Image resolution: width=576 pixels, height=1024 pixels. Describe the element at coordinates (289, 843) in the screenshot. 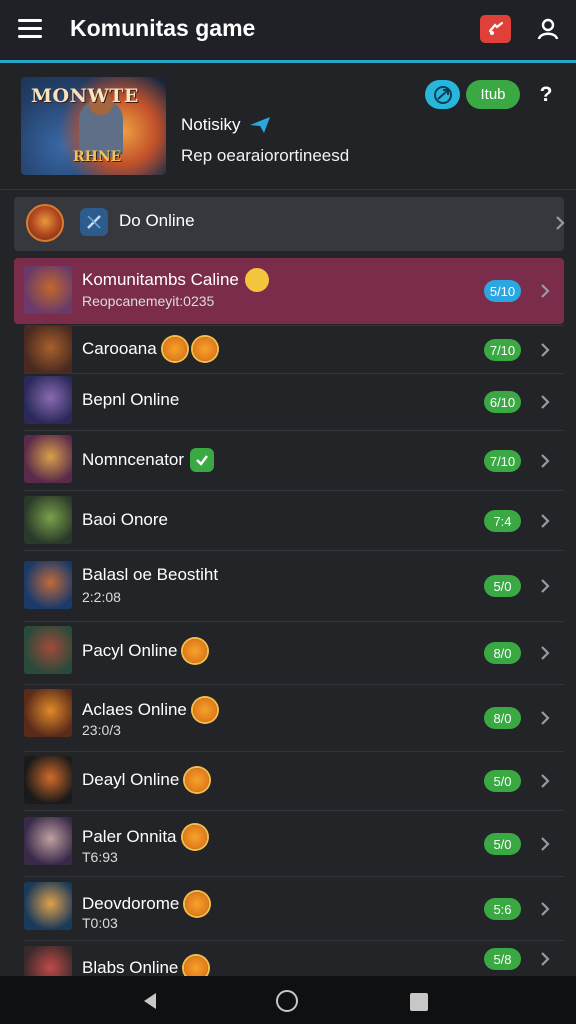

I see `community-row: Paler Onnita T6:93 5/0` at that location.